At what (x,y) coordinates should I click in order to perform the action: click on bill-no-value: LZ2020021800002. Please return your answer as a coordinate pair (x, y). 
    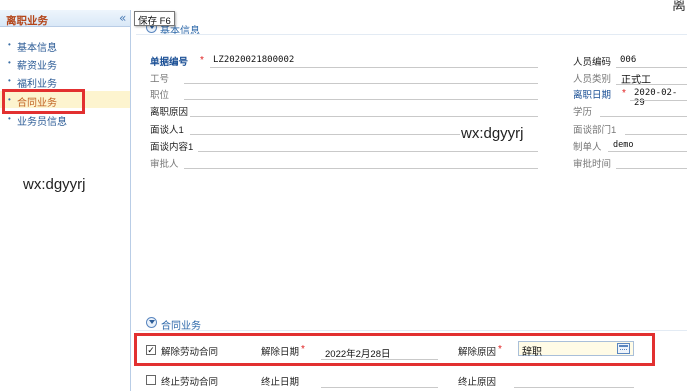
    Looking at the image, I should click on (253, 60).